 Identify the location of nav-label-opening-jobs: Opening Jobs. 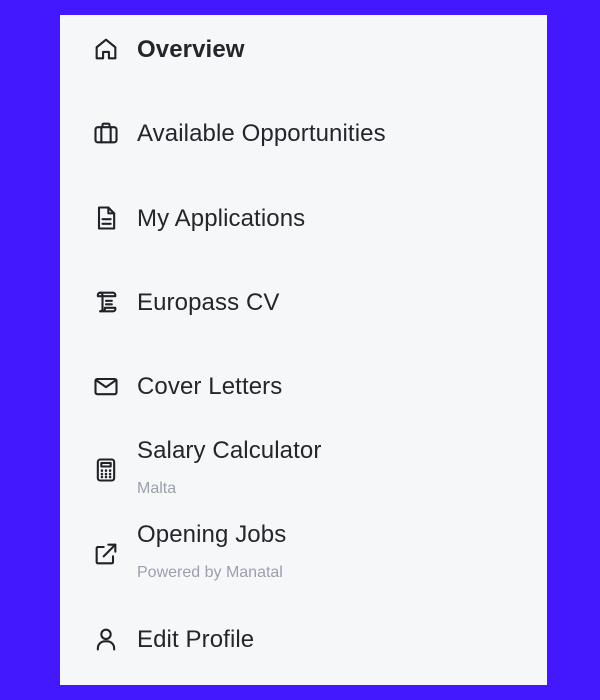
(212, 534).